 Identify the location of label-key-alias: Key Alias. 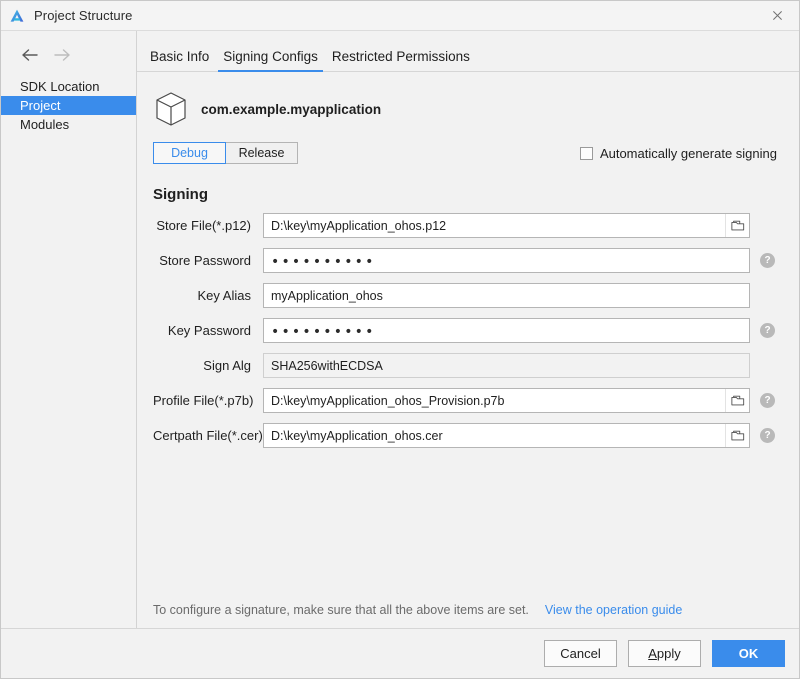
(224, 295).